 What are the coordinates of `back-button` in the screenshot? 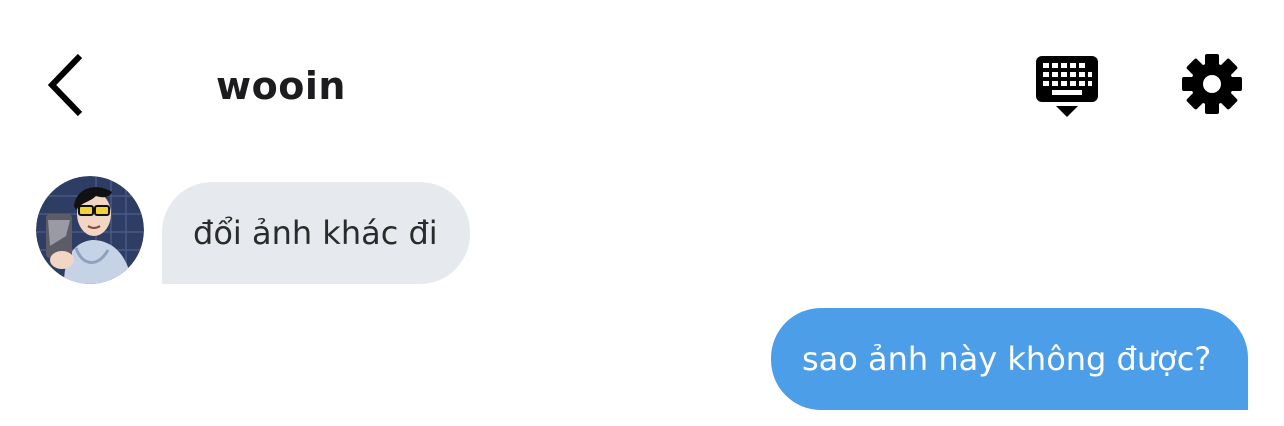 It's located at (66, 85).